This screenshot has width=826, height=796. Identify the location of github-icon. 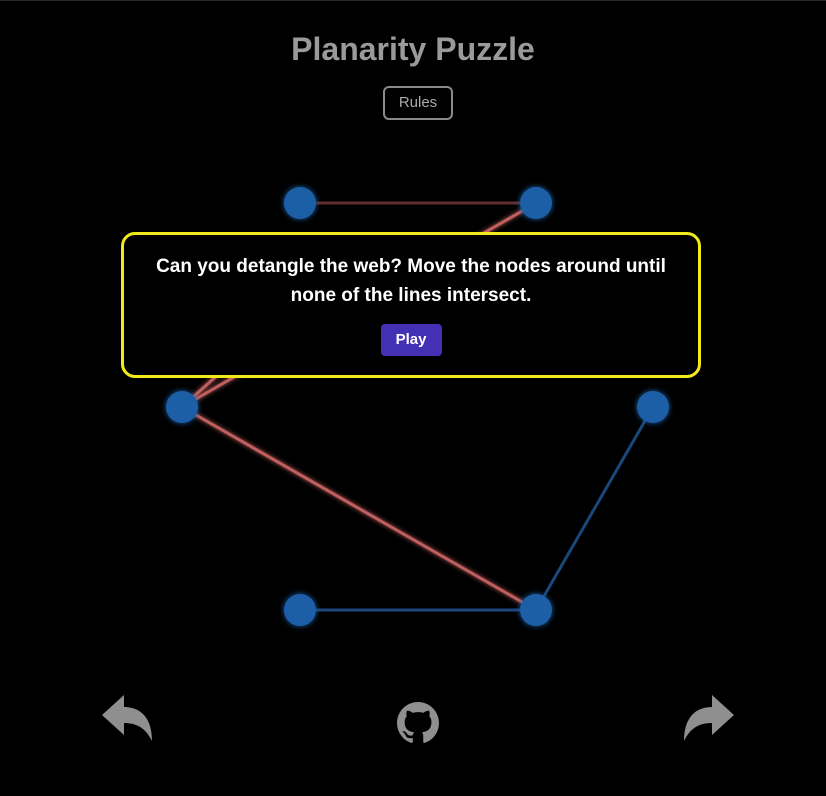
(418, 723).